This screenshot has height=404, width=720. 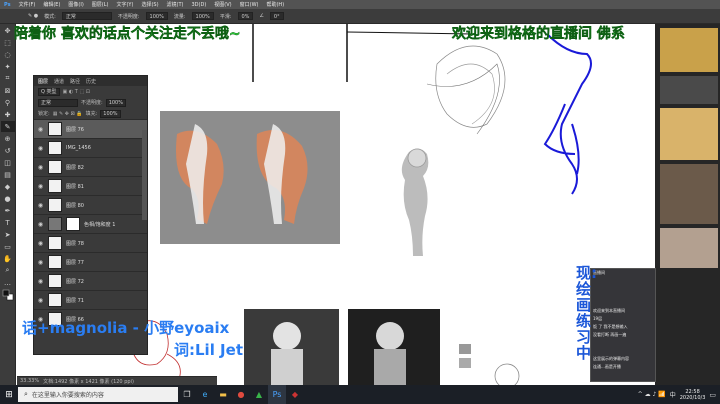 I want to click on layer-row: ◉ 图层 76, so click(x=90, y=128).